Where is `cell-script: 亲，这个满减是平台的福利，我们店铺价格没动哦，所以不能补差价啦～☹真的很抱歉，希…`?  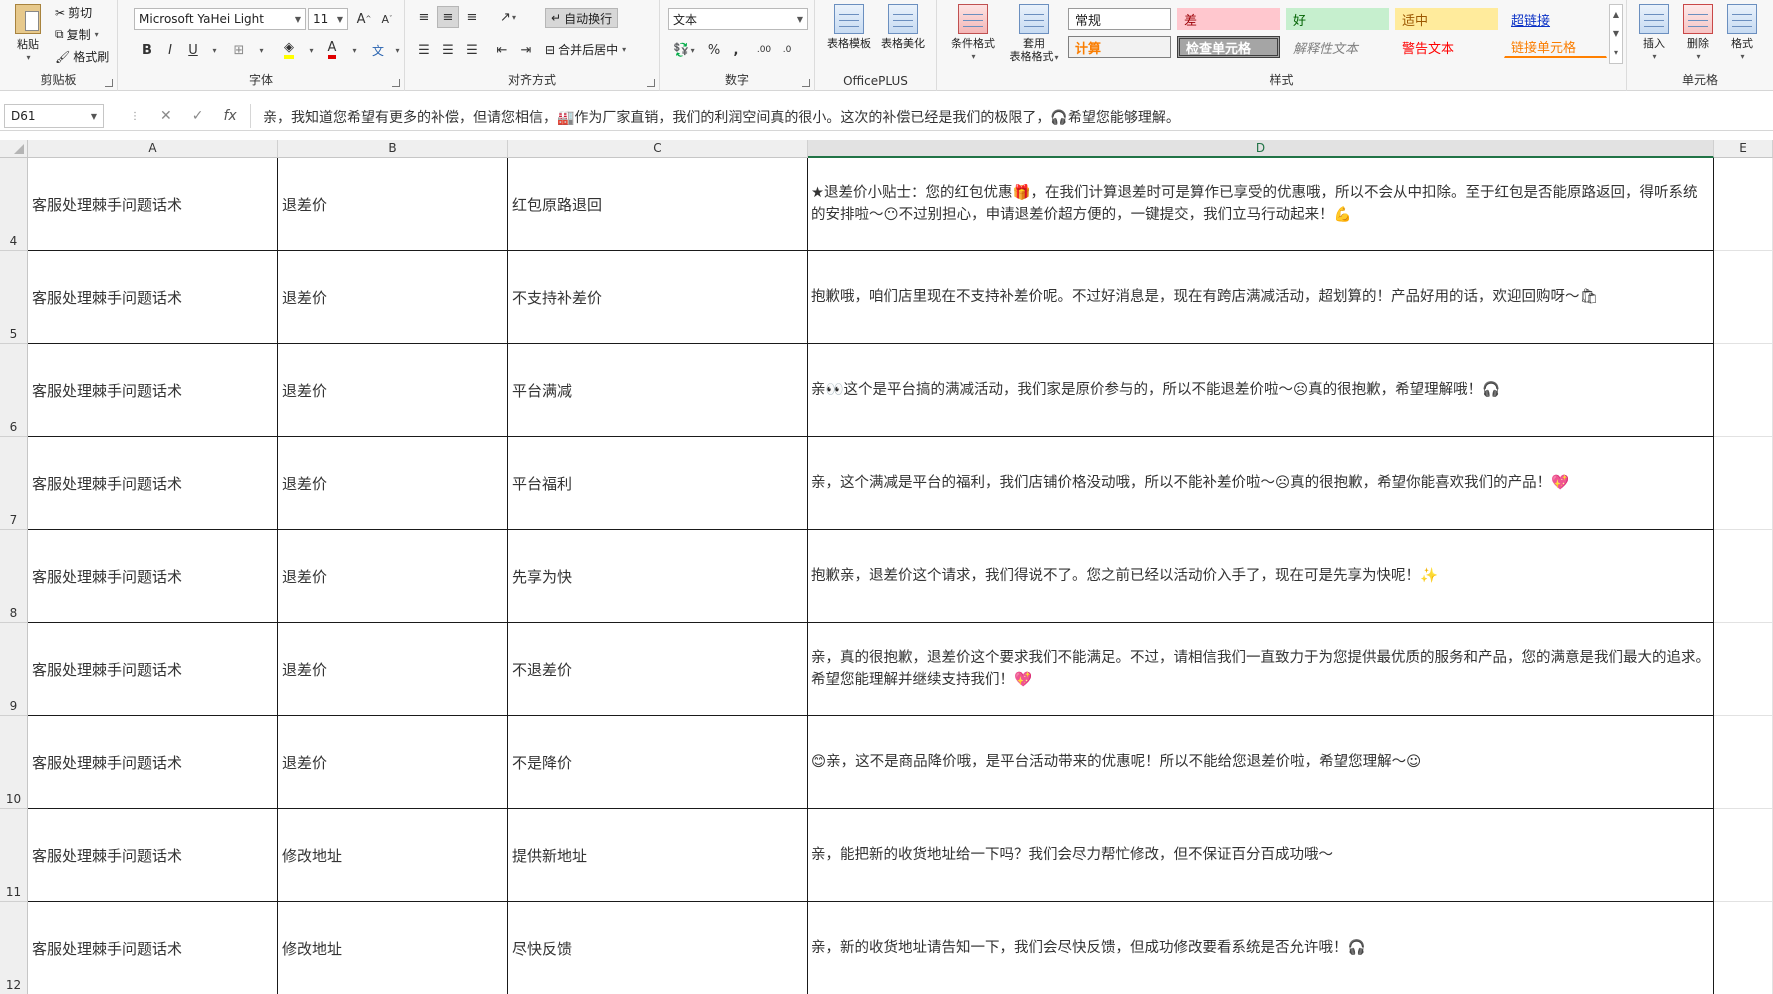 cell-script: 亲，这个满减是平台的福利，我们店铺价格没动哦，所以不能补差价啦～☹真的很抱歉，希… is located at coordinates (1261, 483).